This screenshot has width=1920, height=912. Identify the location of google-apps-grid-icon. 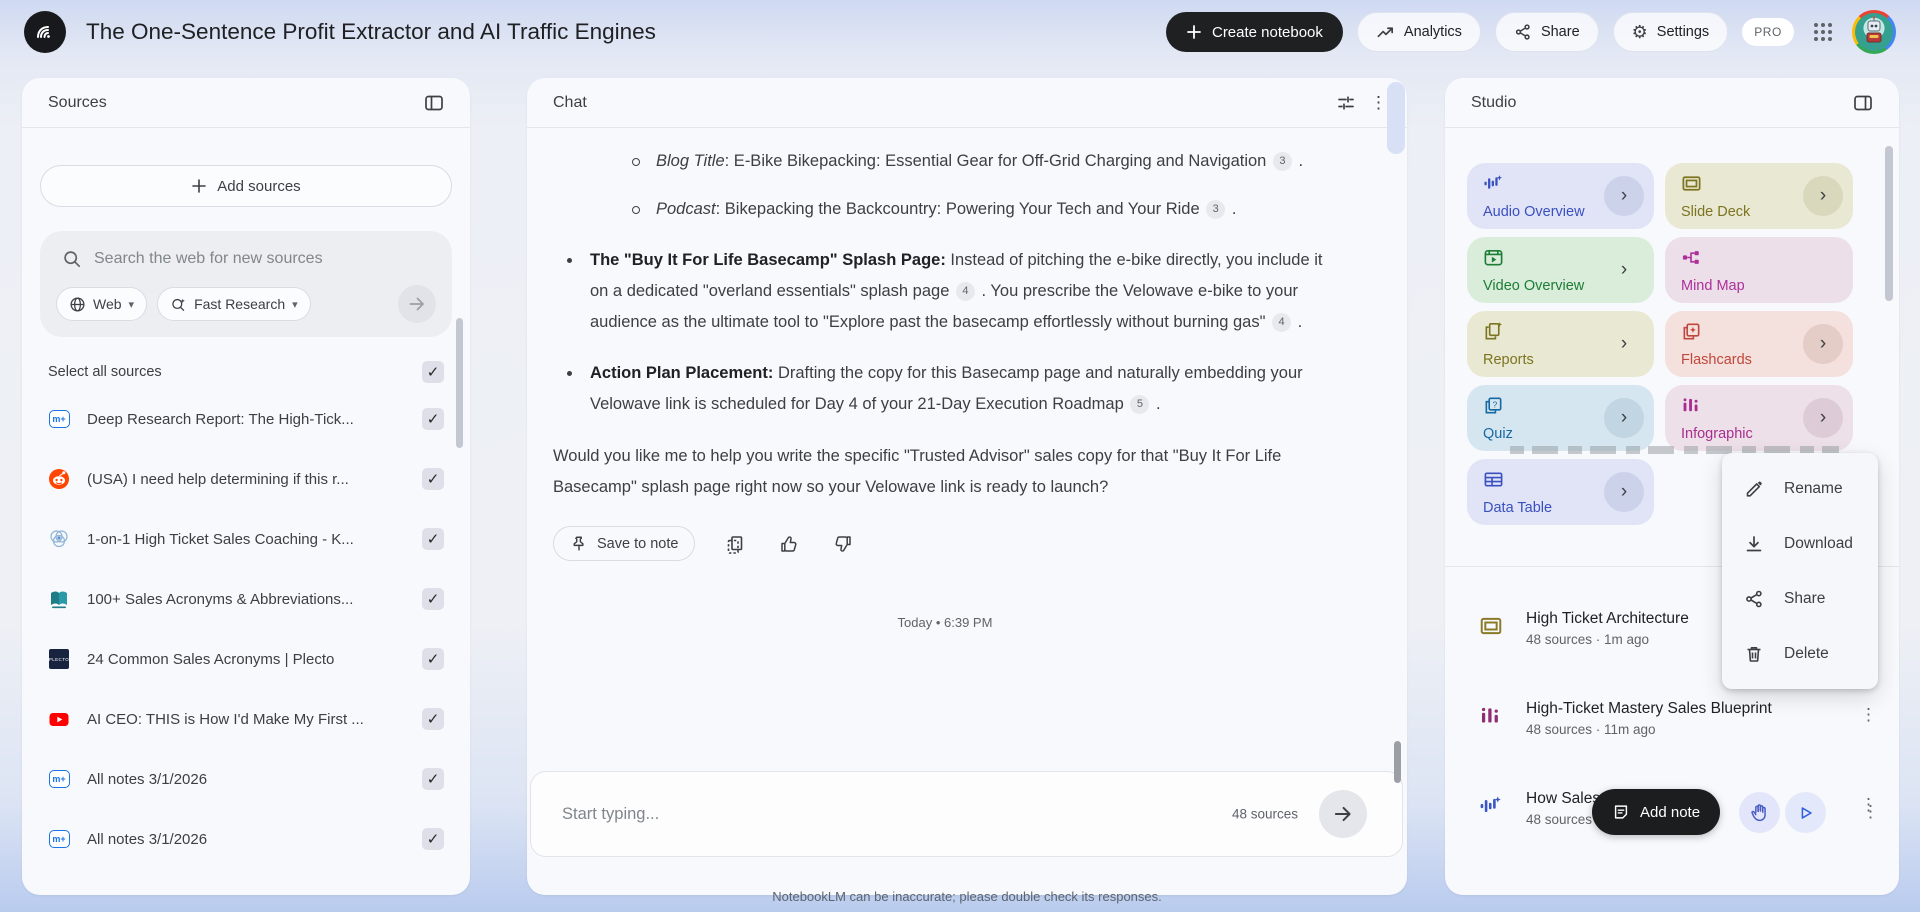
(1823, 32).